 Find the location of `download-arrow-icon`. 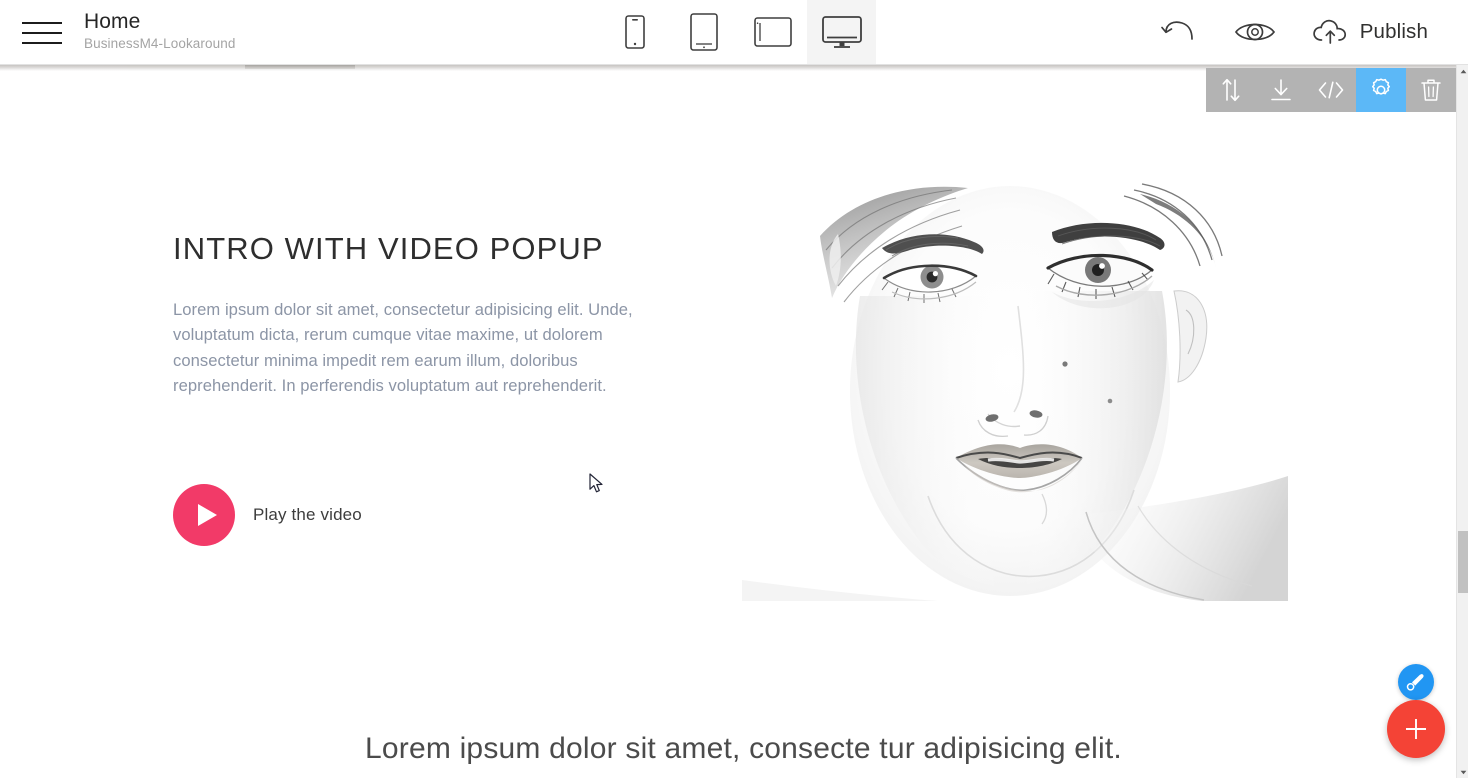

download-arrow-icon is located at coordinates (1281, 89).